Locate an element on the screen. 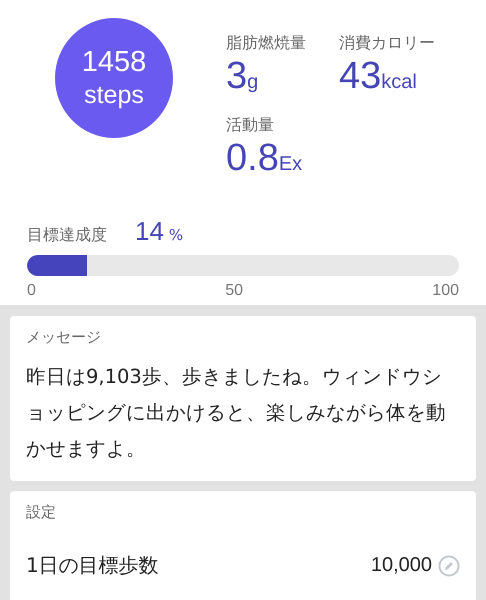 Image resolution: width=486 pixels, height=600 pixels. goal-label: 目標達成度 is located at coordinates (67, 235).